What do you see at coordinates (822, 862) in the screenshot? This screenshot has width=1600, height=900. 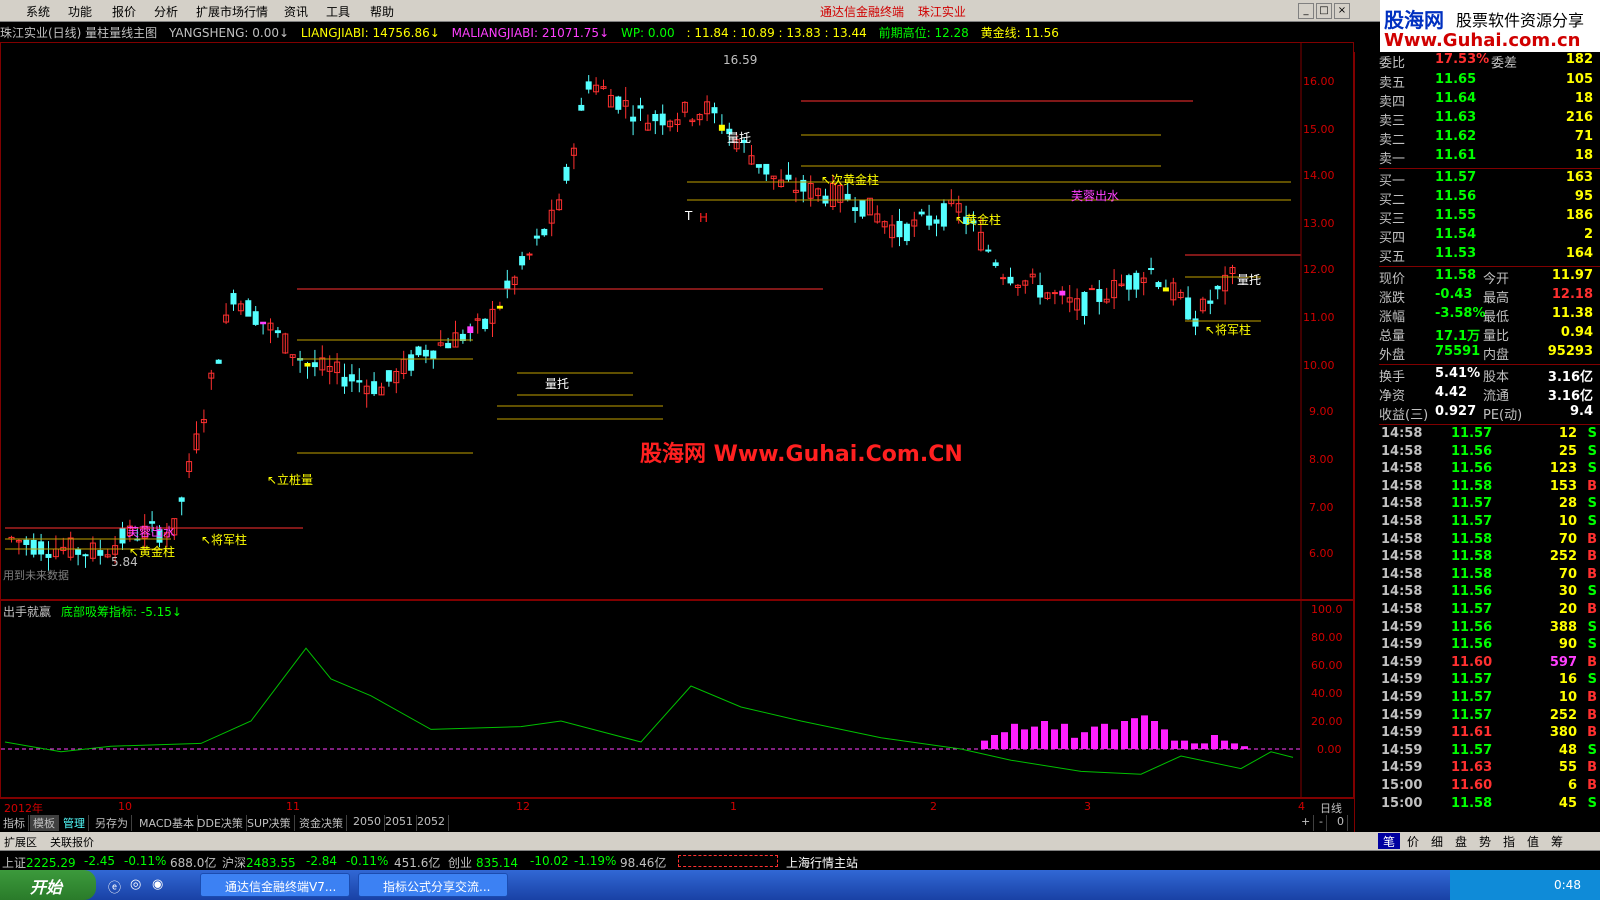 I see `server-station: 上海行情主站` at bounding box center [822, 862].